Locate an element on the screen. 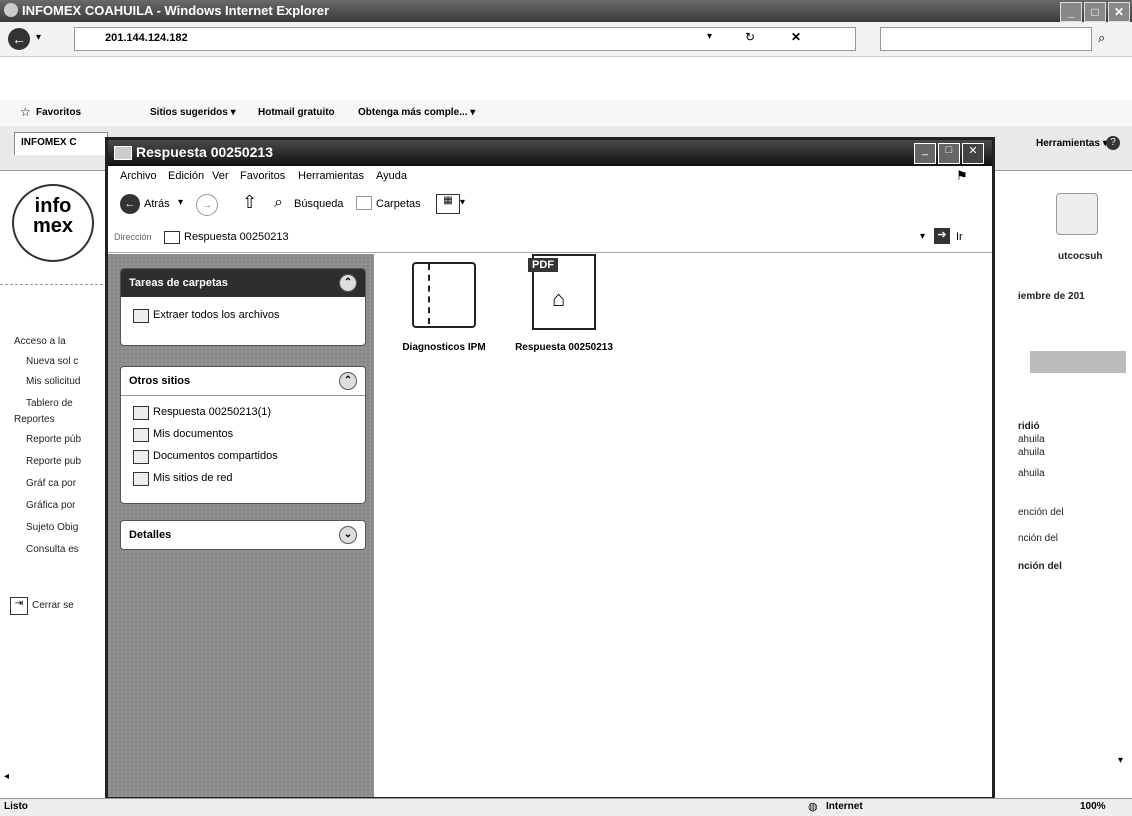 This screenshot has width=1132, height=816. nav-reporte-publico-2: Reporte pub is located at coordinates (53, 461).